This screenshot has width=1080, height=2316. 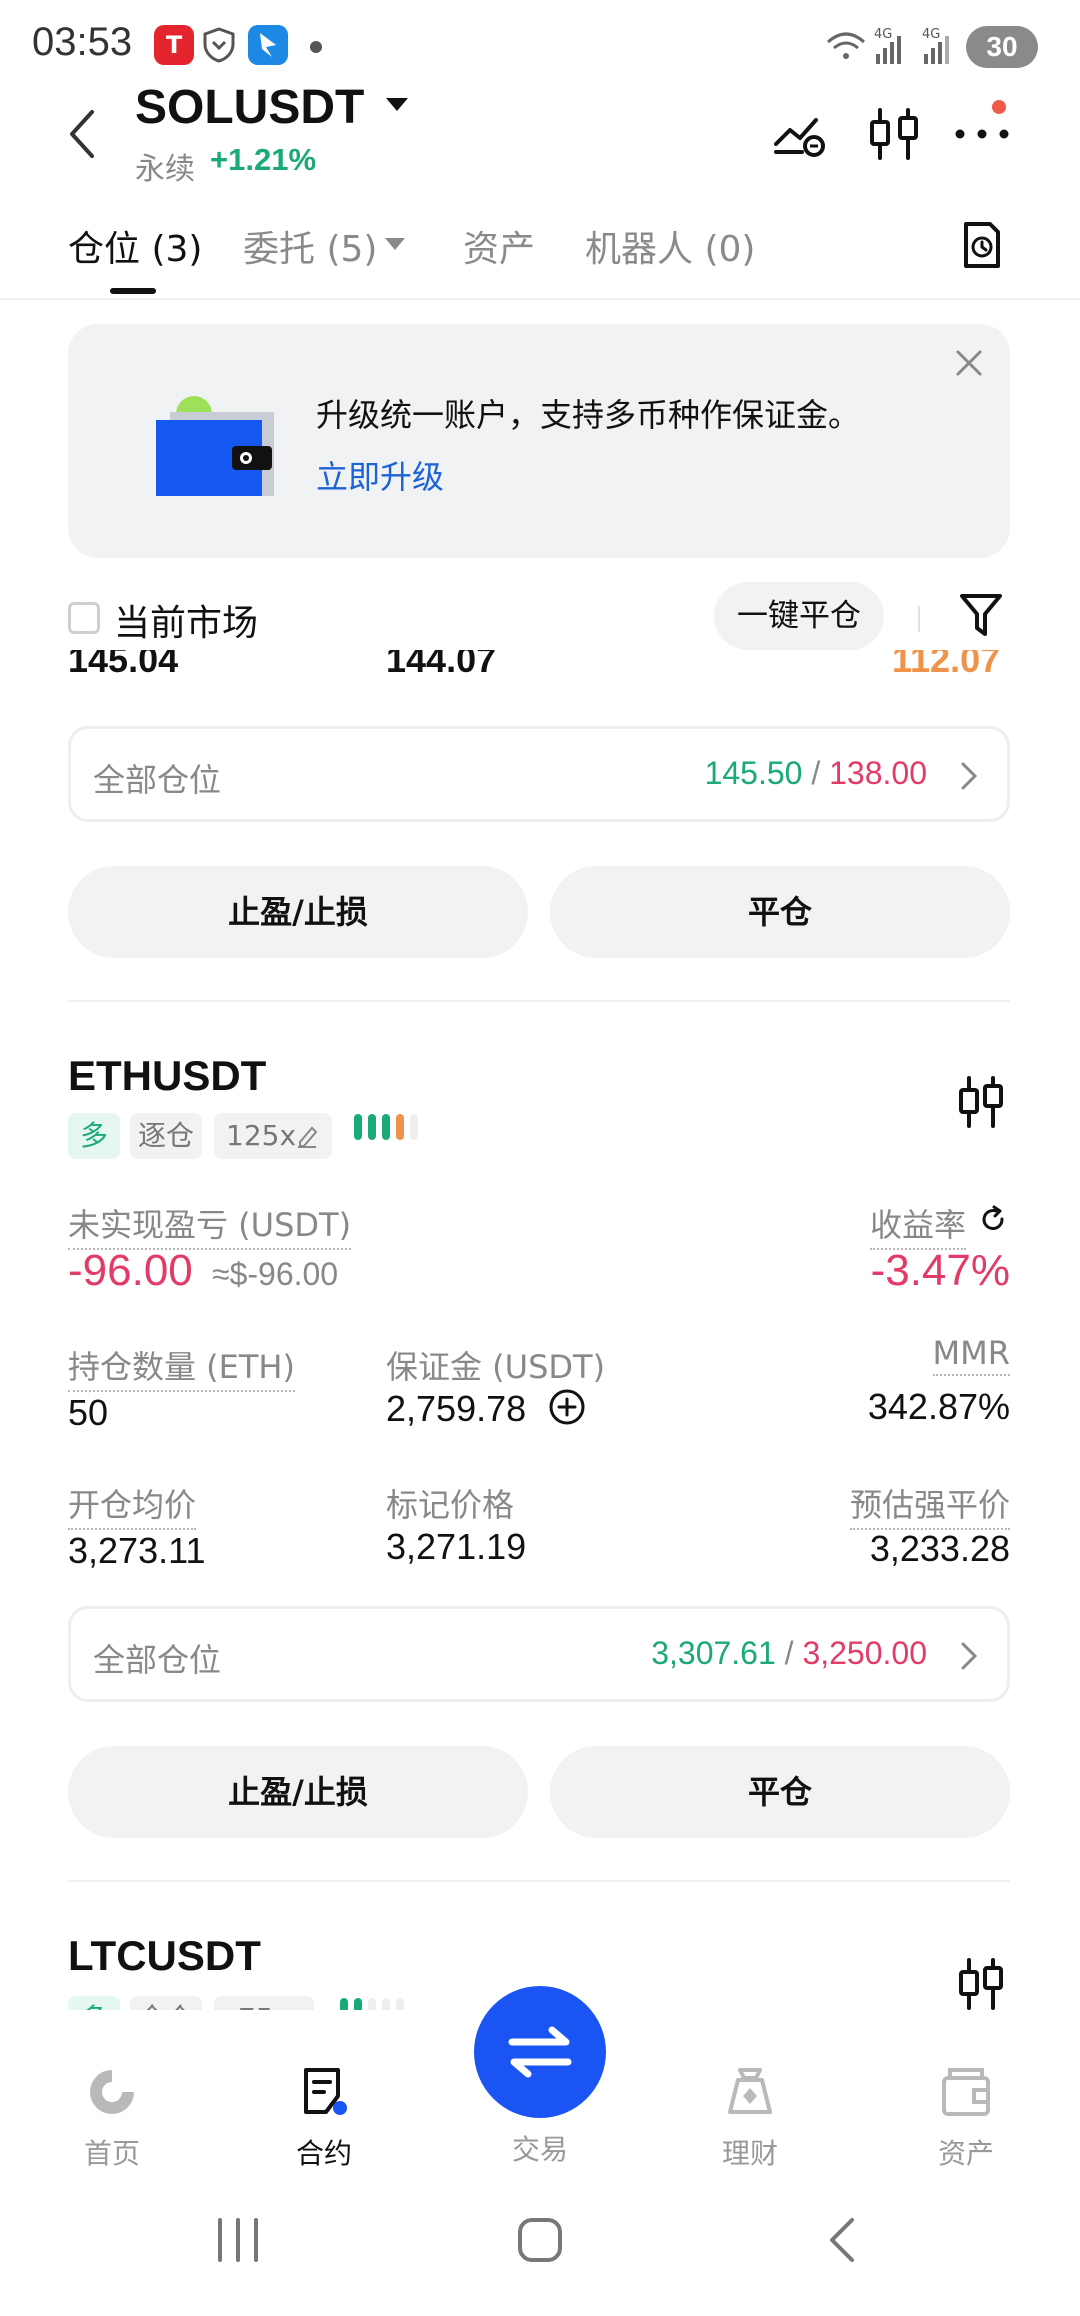 I want to click on home-button-icon, so click(x=540, y=2240).